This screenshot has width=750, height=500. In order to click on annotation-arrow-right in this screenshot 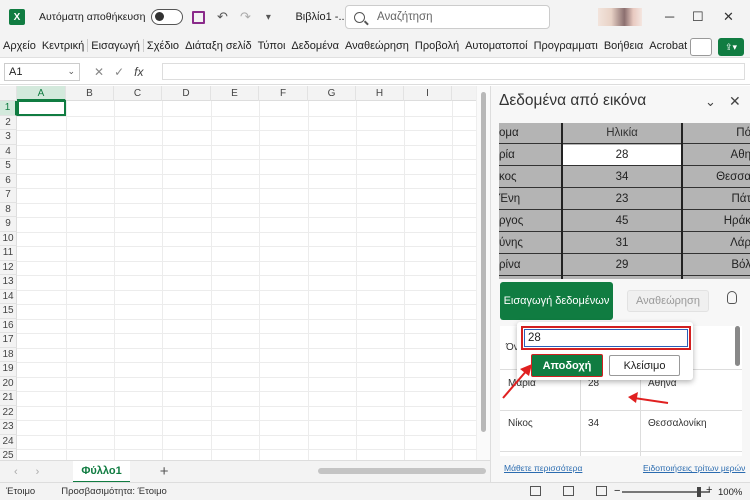, I will do `click(648, 398)`.